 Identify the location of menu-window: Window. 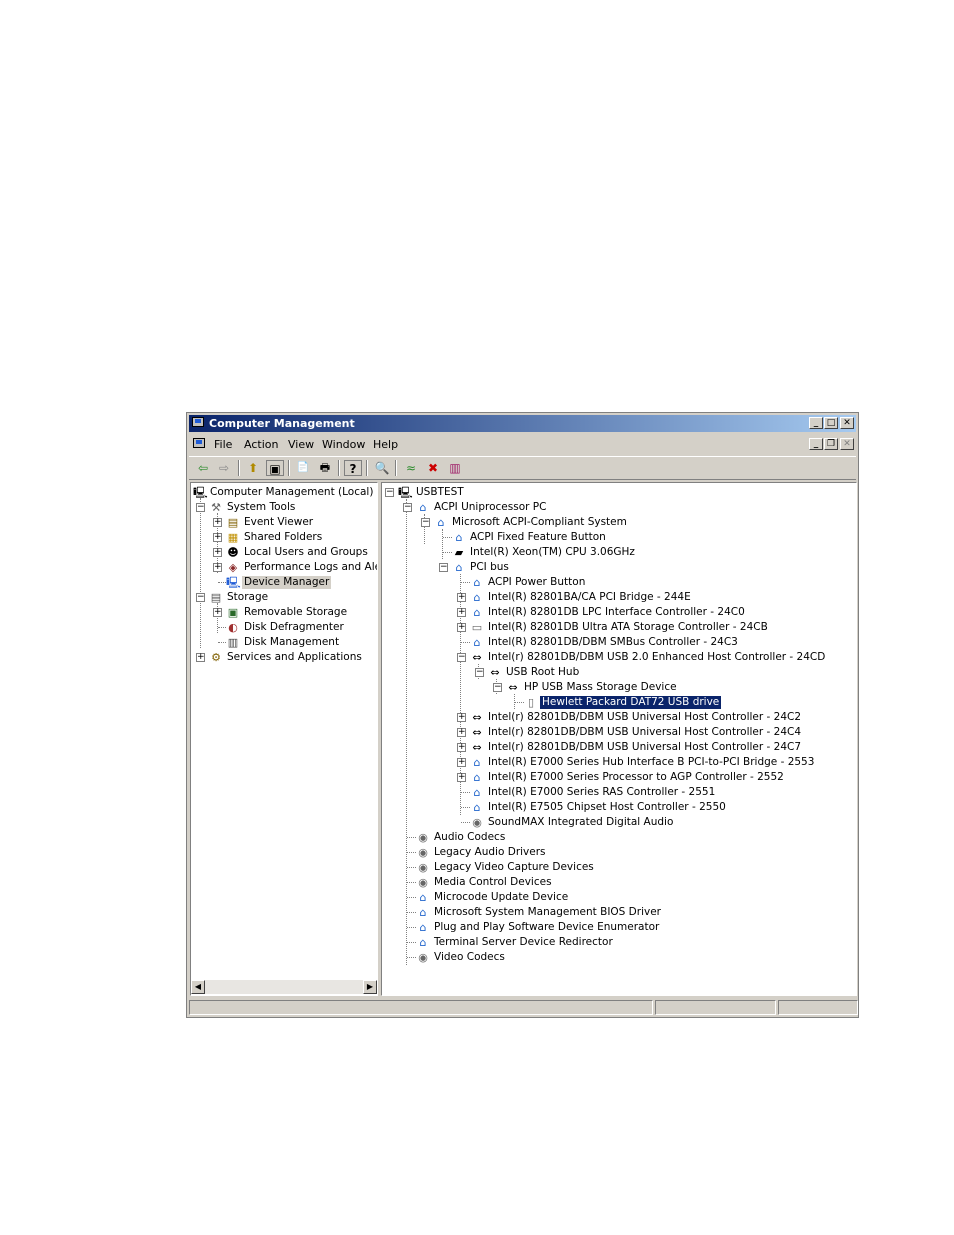
(343, 444).